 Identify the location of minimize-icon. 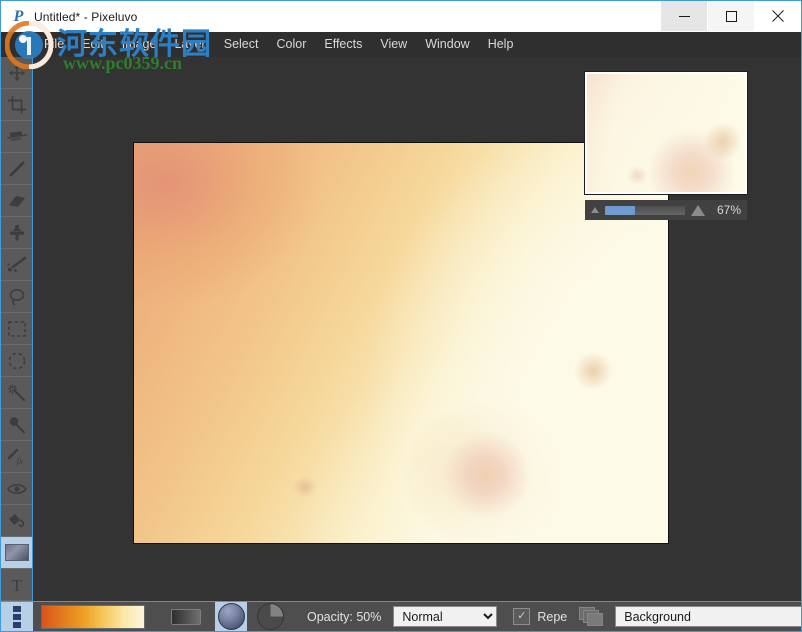
(684, 16).